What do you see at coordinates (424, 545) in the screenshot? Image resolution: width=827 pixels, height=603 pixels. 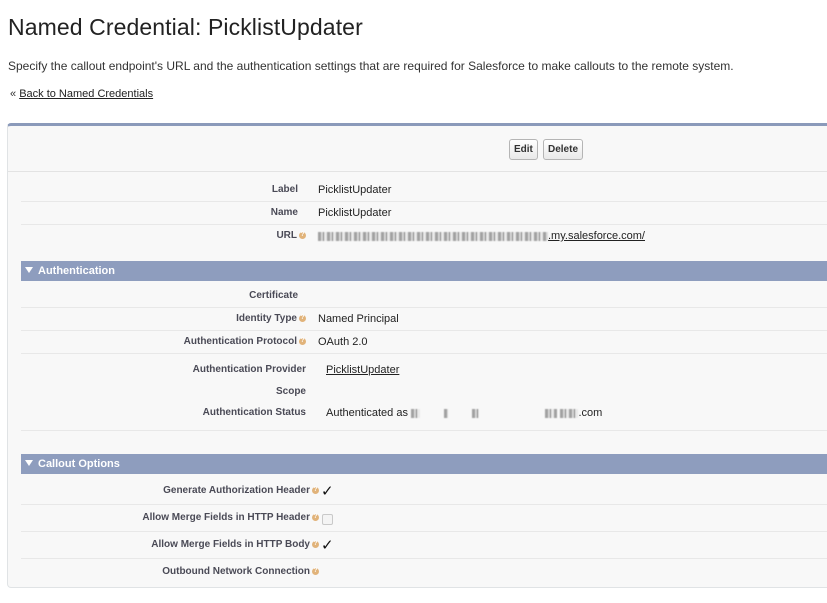 I see `merge-body-row: Allow Merge Fields in HTTP Body? ✓` at bounding box center [424, 545].